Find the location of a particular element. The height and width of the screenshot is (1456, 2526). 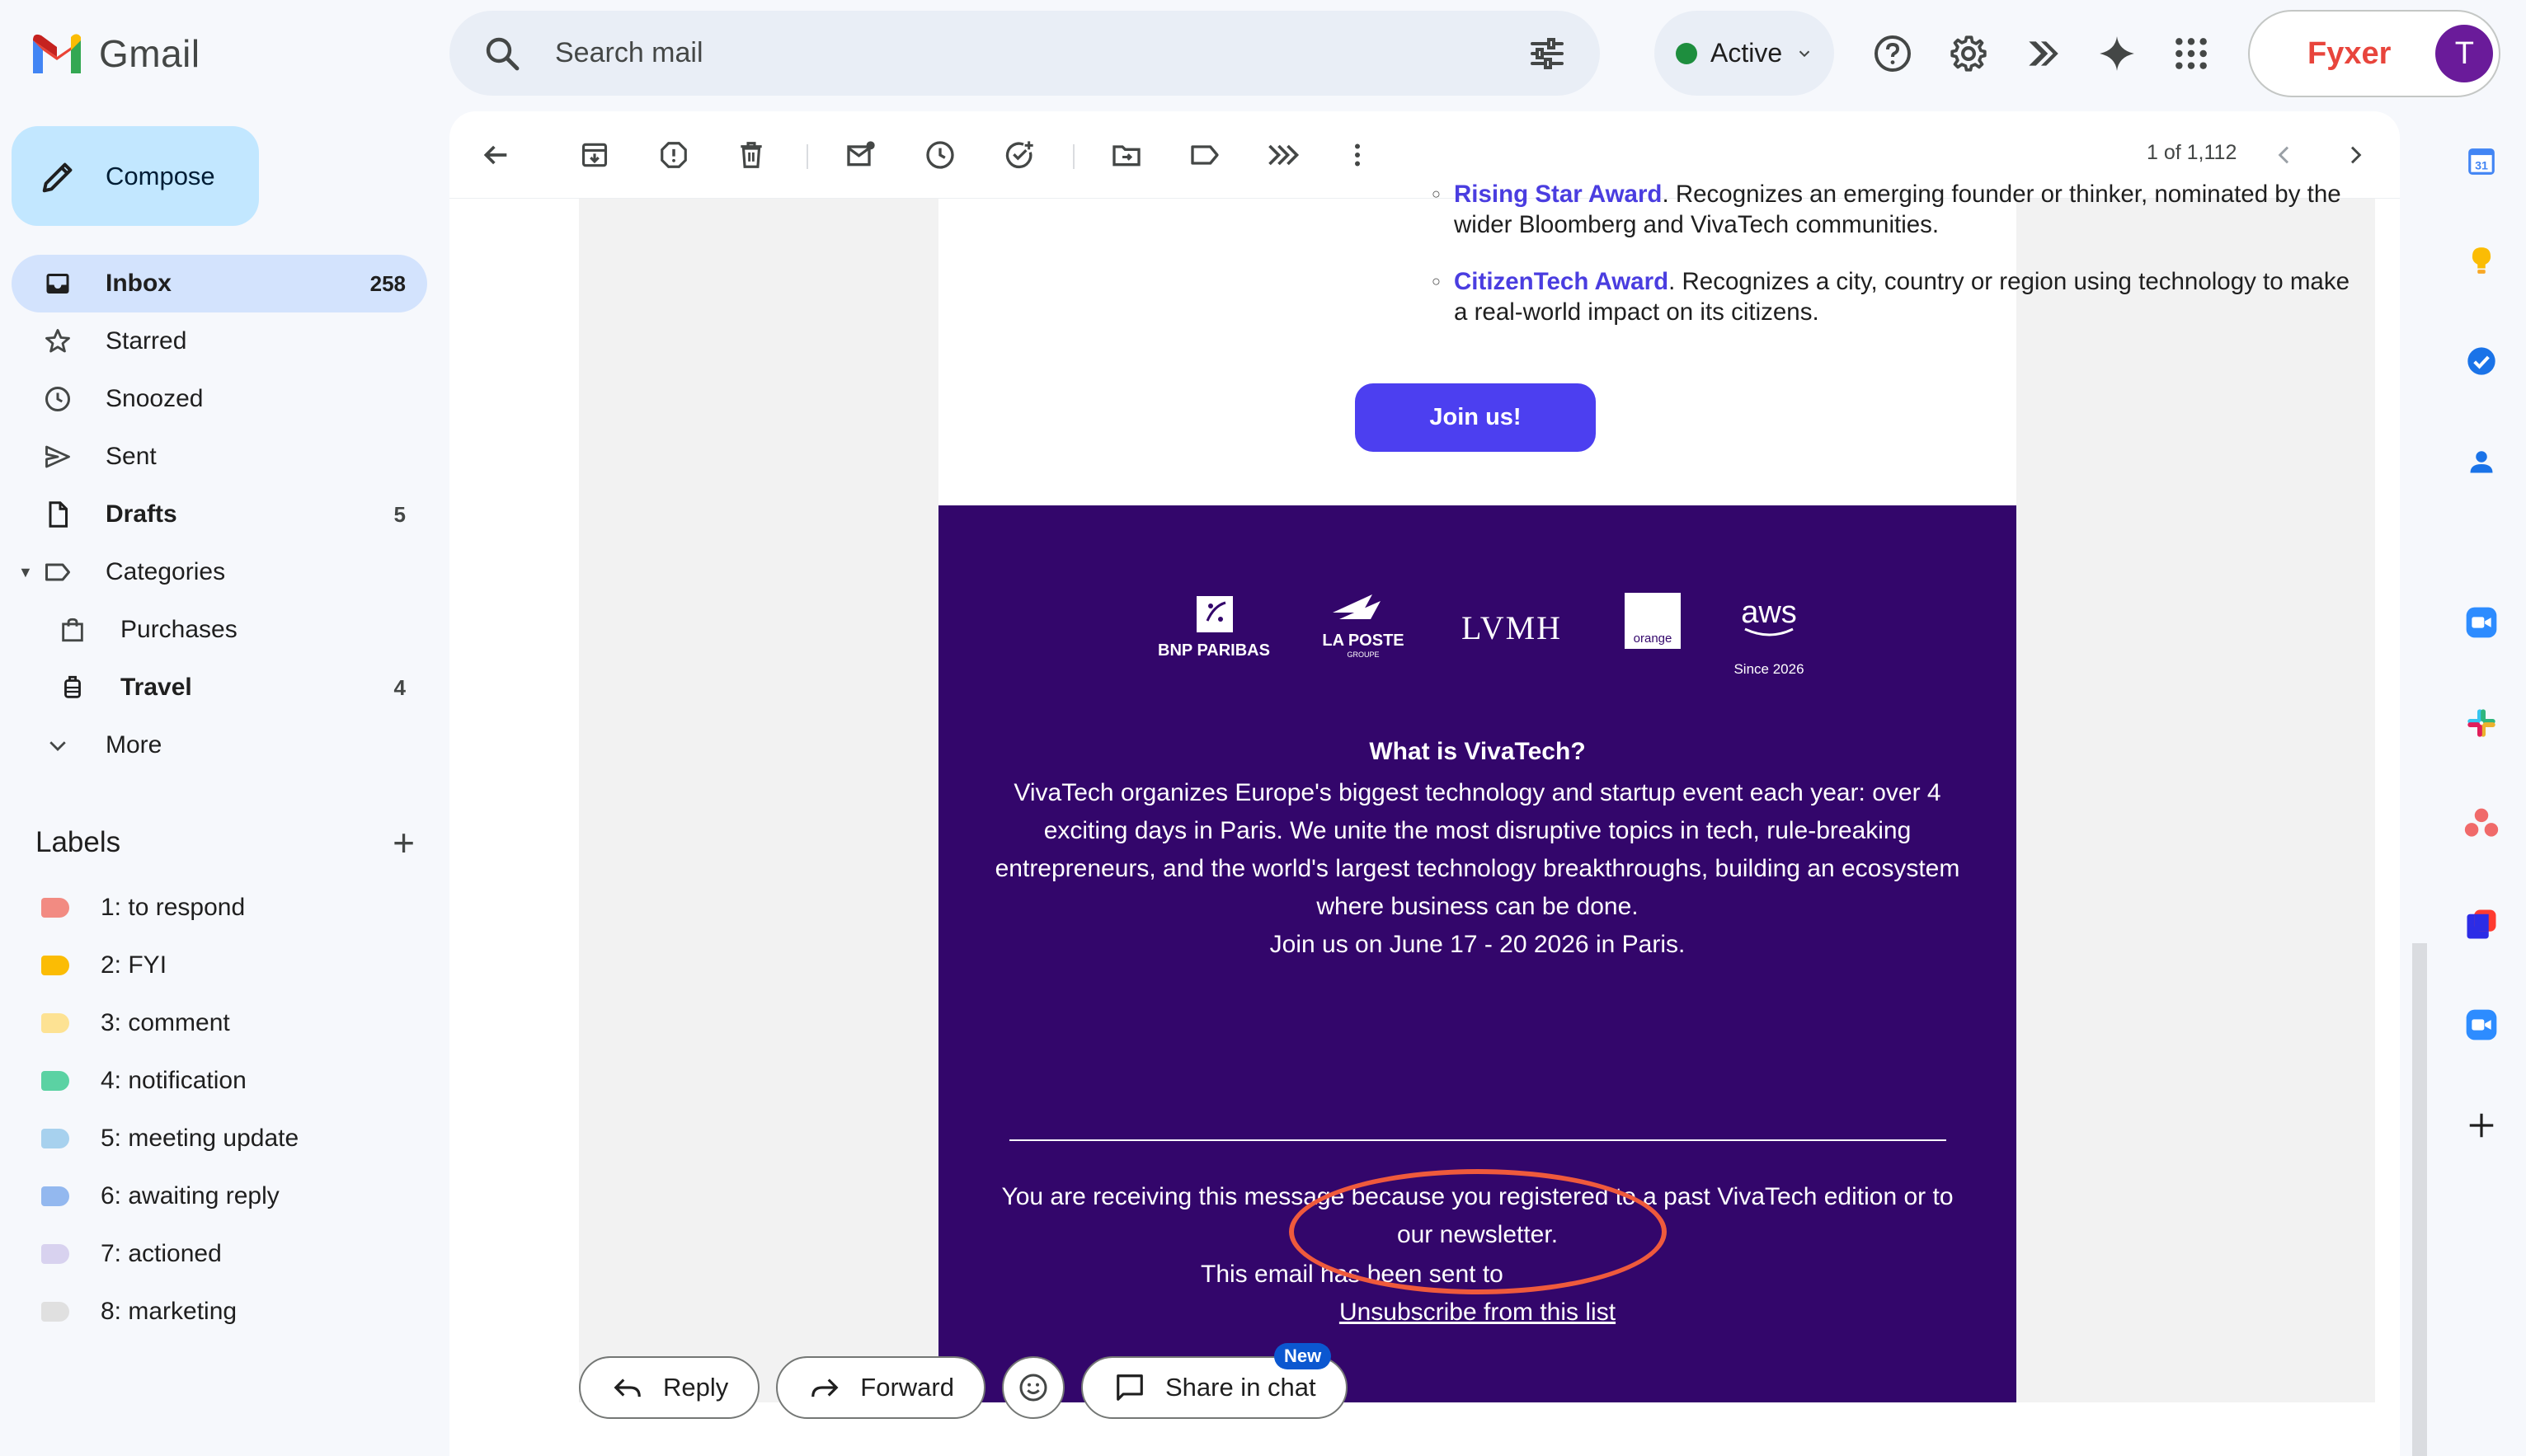

add-addon-icon is located at coordinates (2481, 1125).